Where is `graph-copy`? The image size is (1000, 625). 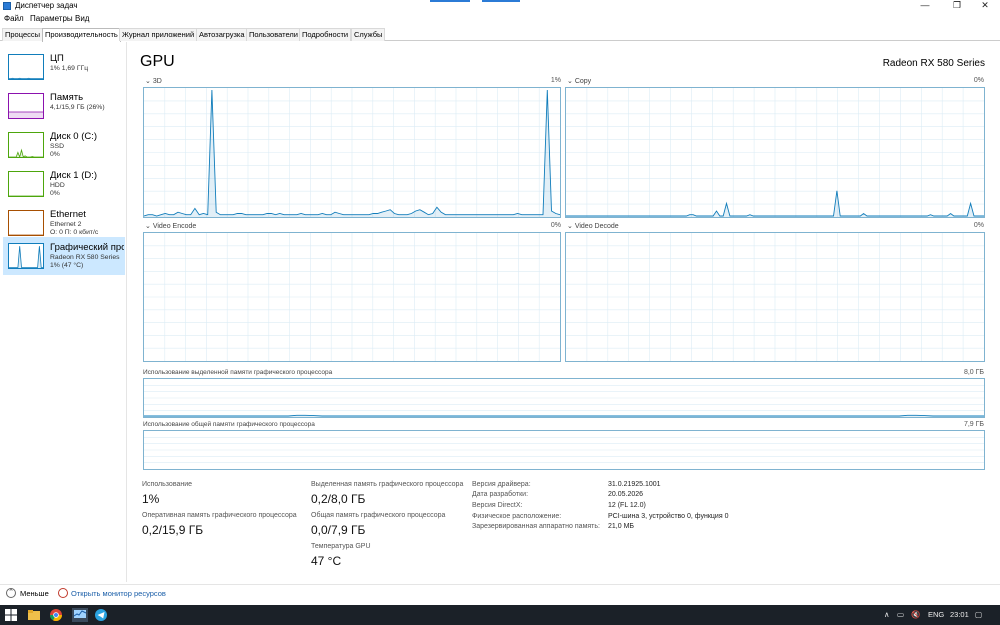 graph-copy is located at coordinates (775, 152).